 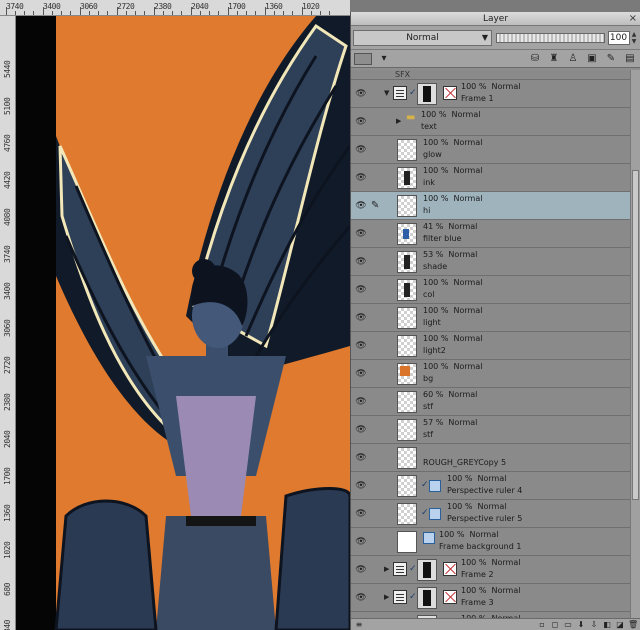 What do you see at coordinates (633, 19) in the screenshot?
I see `close-icon: ×` at bounding box center [633, 19].